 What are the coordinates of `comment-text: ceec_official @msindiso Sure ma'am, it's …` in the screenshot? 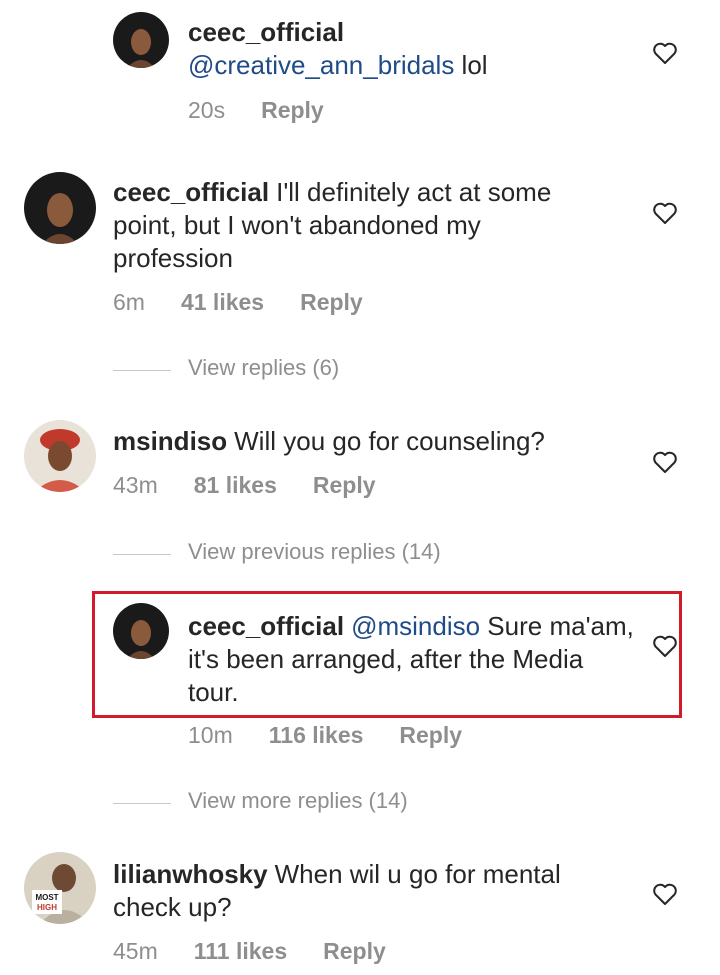 It's located at (413, 659).